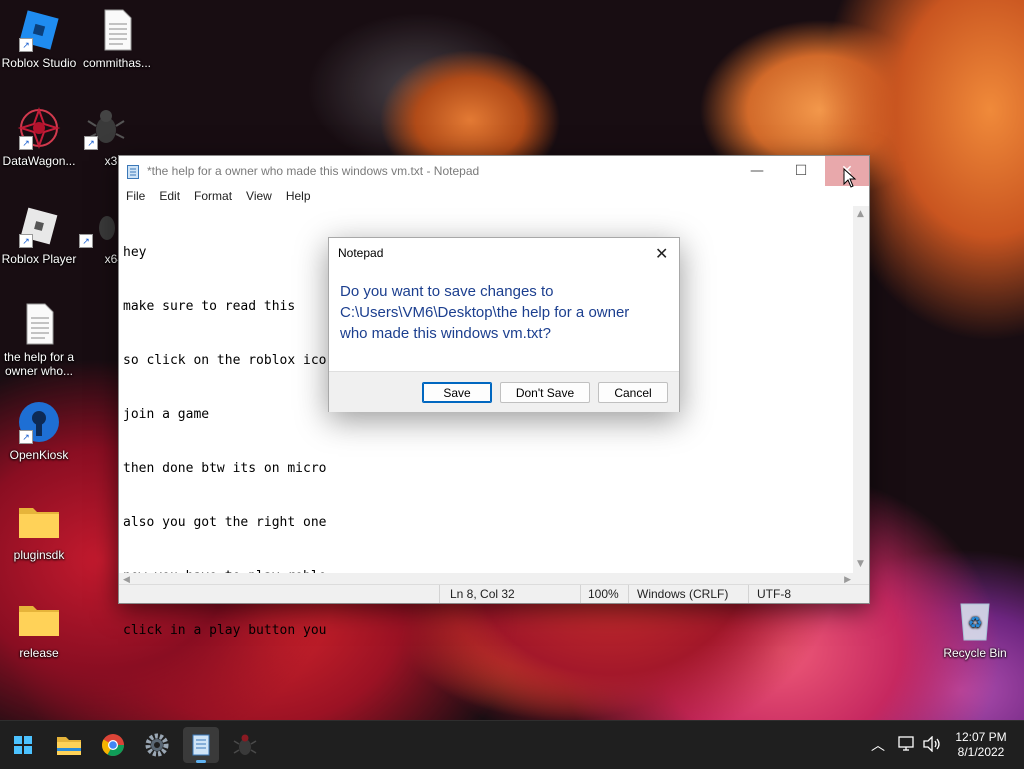  Describe the element at coordinates (39, 555) in the screenshot. I see `desktop-icon-label: pluginsdk` at that location.